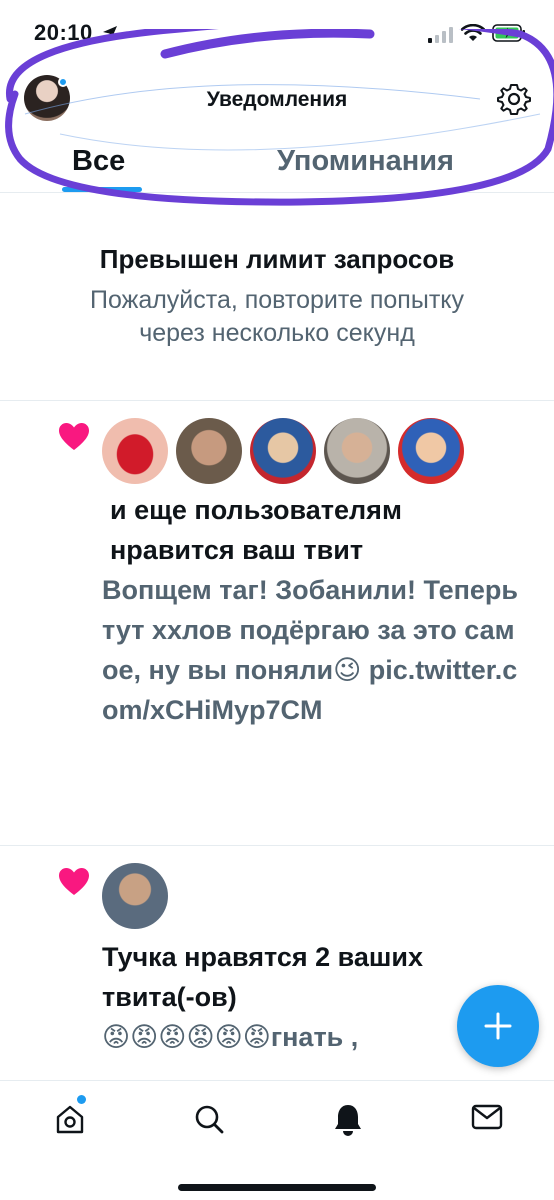  I want to click on battery-charging-icon, so click(508, 33).